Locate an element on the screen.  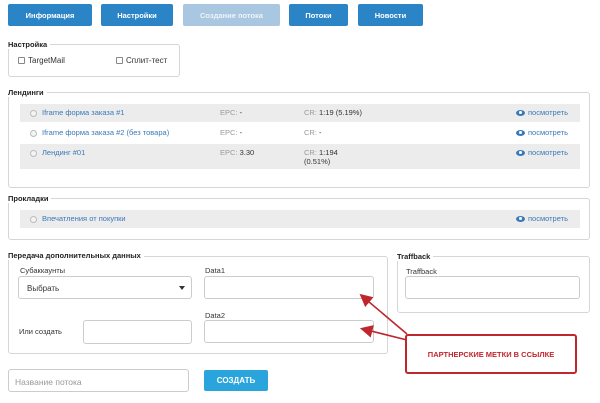
arrow-to-data1 is located at coordinates (383, 314).